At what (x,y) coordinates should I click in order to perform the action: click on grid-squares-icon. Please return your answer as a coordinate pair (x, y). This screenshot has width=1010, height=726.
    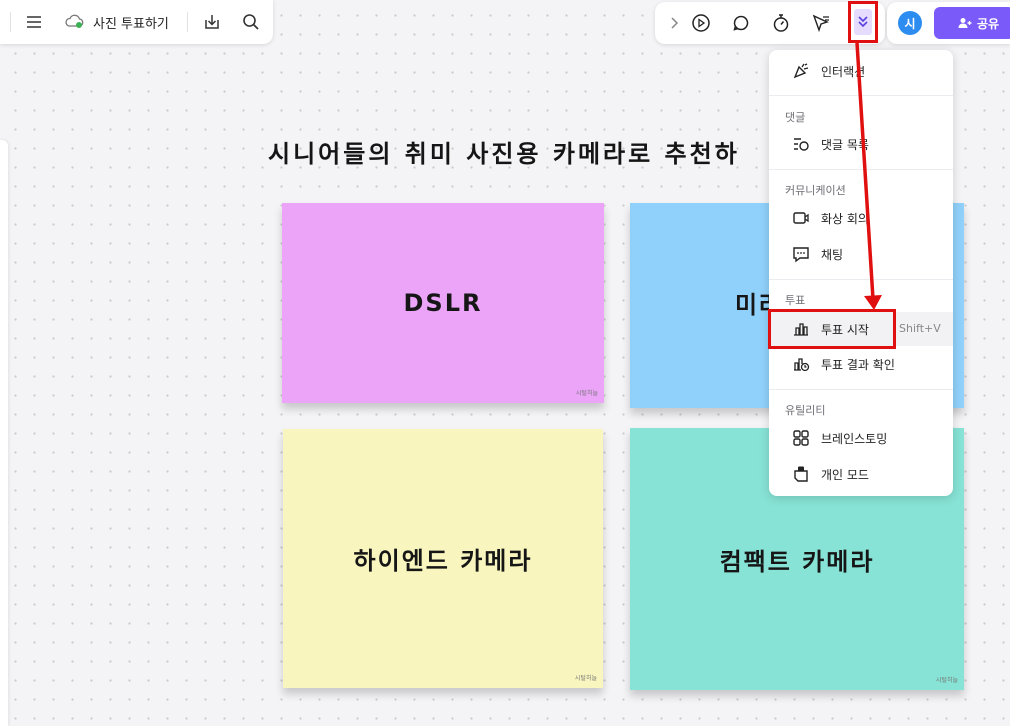
    Looking at the image, I should click on (801, 438).